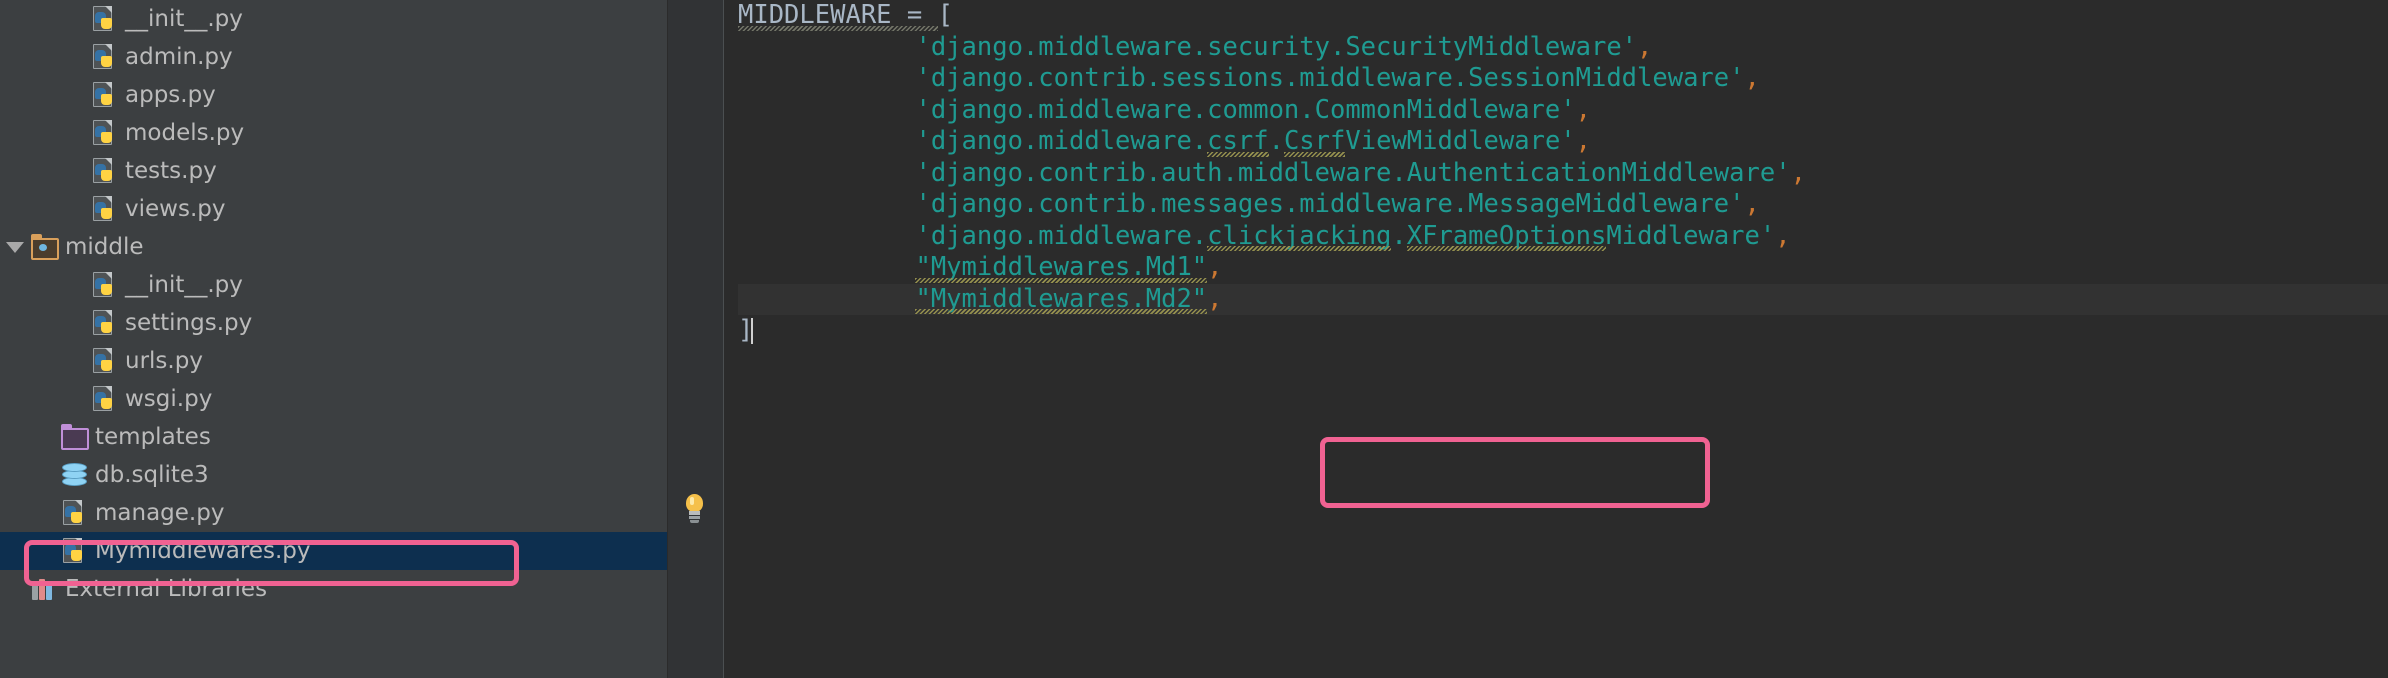  What do you see at coordinates (945, 15) in the screenshot?
I see `code-token: [` at bounding box center [945, 15].